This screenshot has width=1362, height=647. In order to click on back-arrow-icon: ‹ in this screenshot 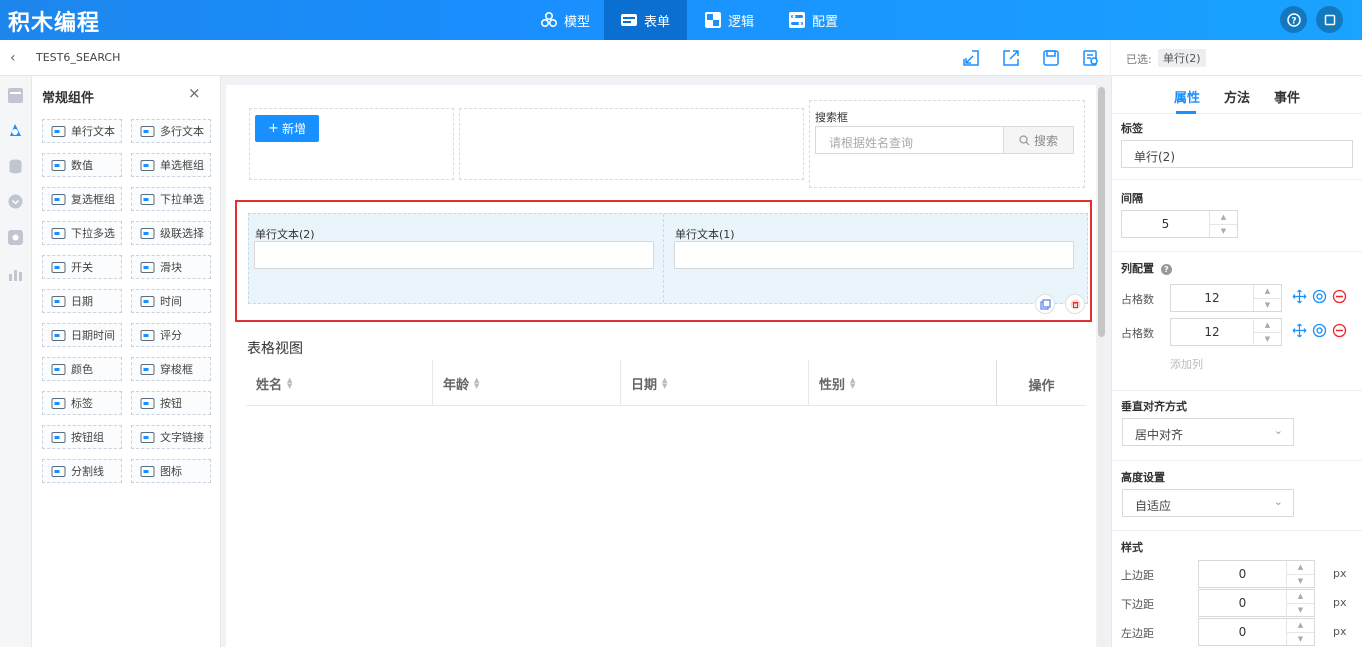, I will do `click(13, 58)`.